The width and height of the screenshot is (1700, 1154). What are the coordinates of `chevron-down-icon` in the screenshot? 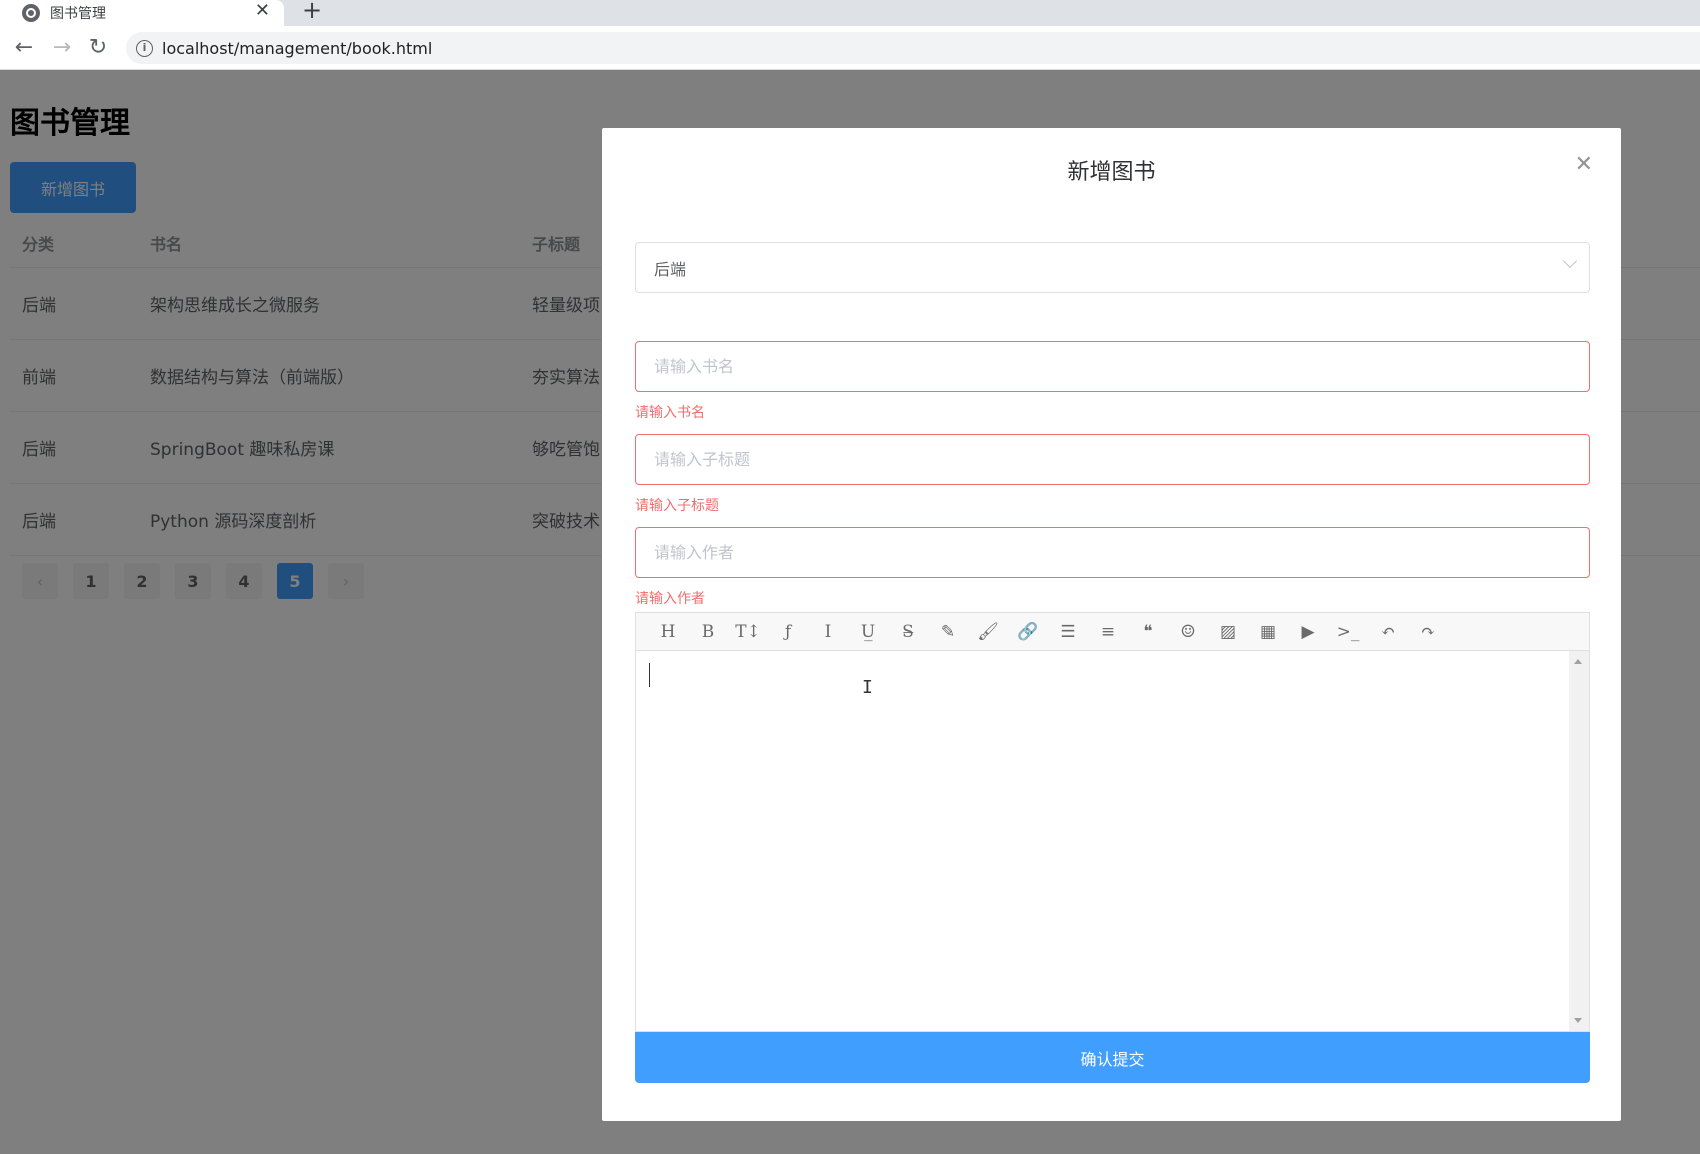 It's located at (1570, 261).